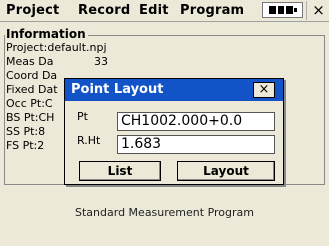 This screenshot has height=246, width=329. I want to click on layout-button: Layout, so click(226, 171).